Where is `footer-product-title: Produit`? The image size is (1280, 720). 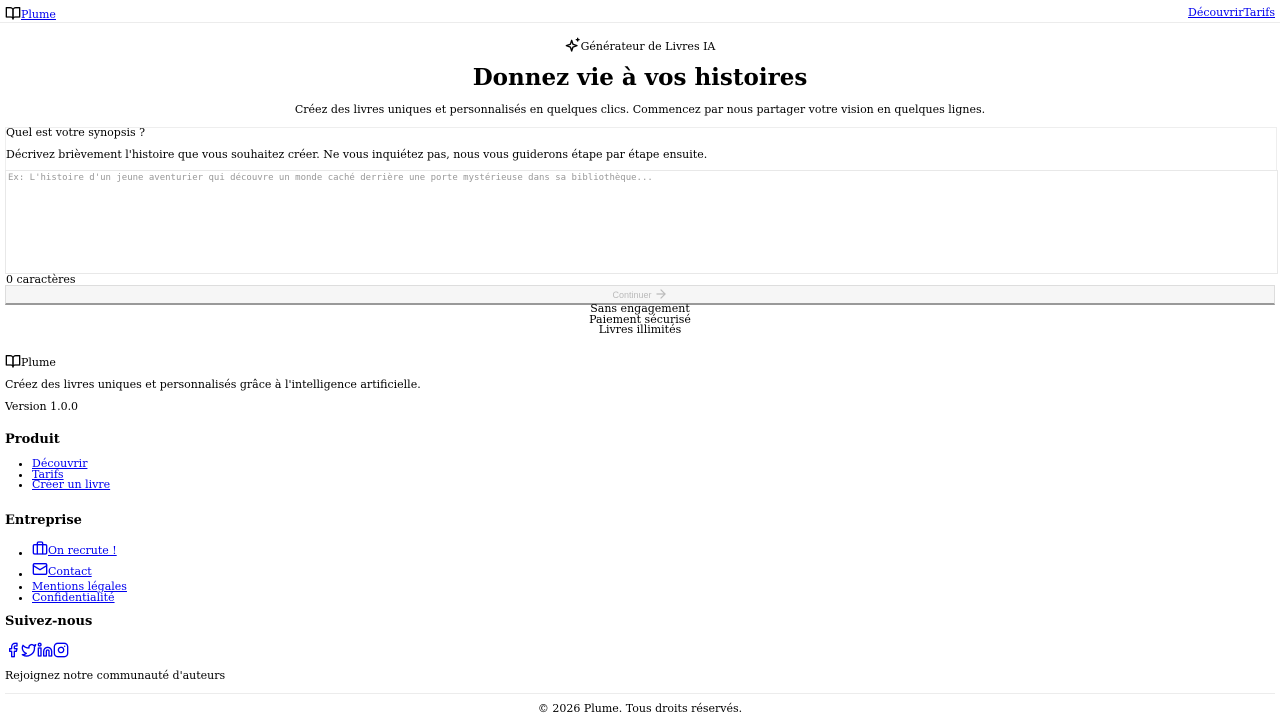 footer-product-title: Produit is located at coordinates (32, 439).